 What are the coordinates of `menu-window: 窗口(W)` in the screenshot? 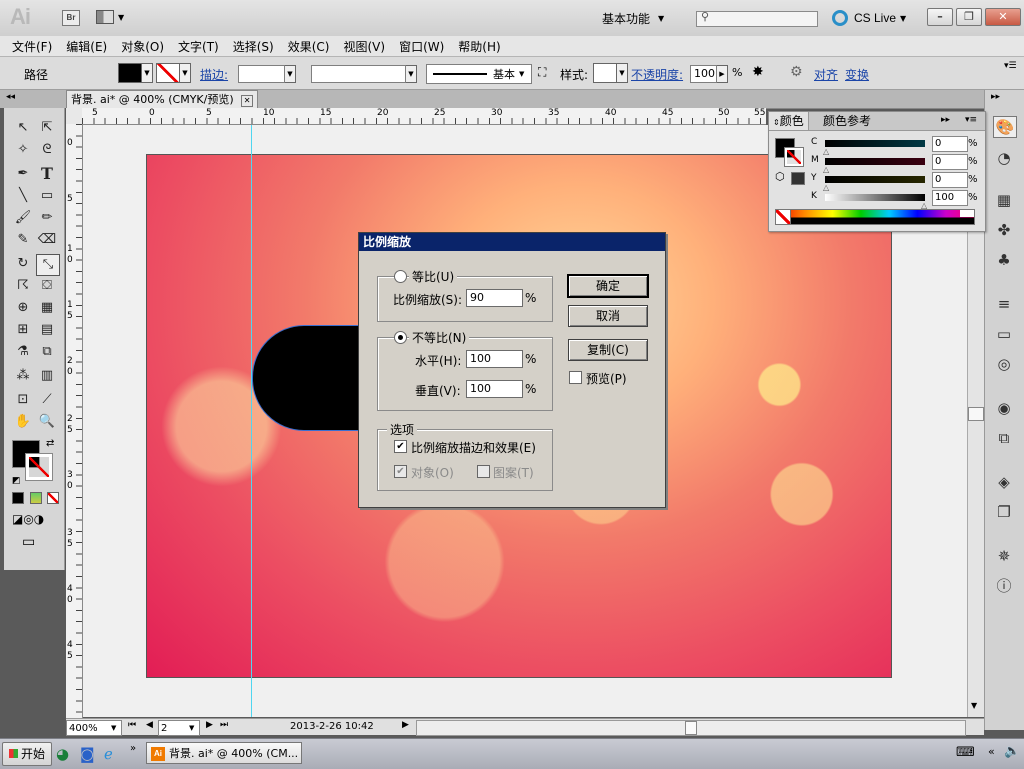 It's located at (421, 46).